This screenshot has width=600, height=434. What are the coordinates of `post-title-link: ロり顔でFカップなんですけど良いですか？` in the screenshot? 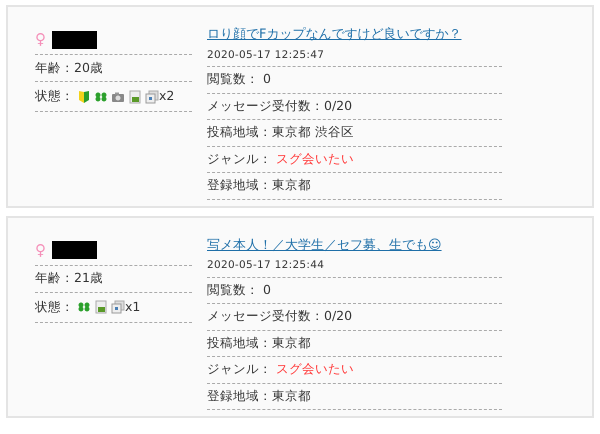 It's located at (334, 34).